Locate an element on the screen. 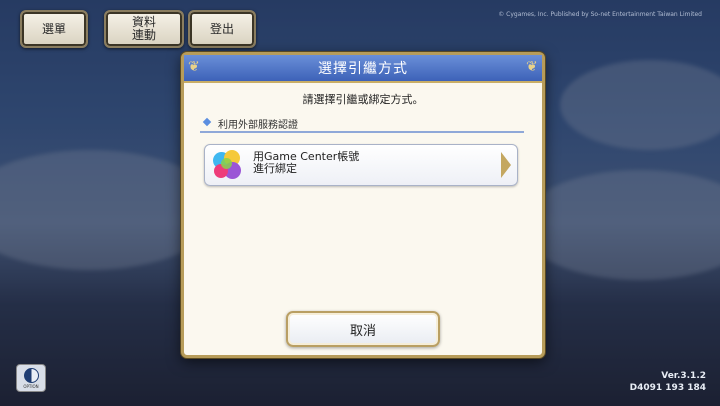 The image size is (720, 406). version-info: Ver.3.1.2 D4091 193 184 is located at coordinates (668, 382).